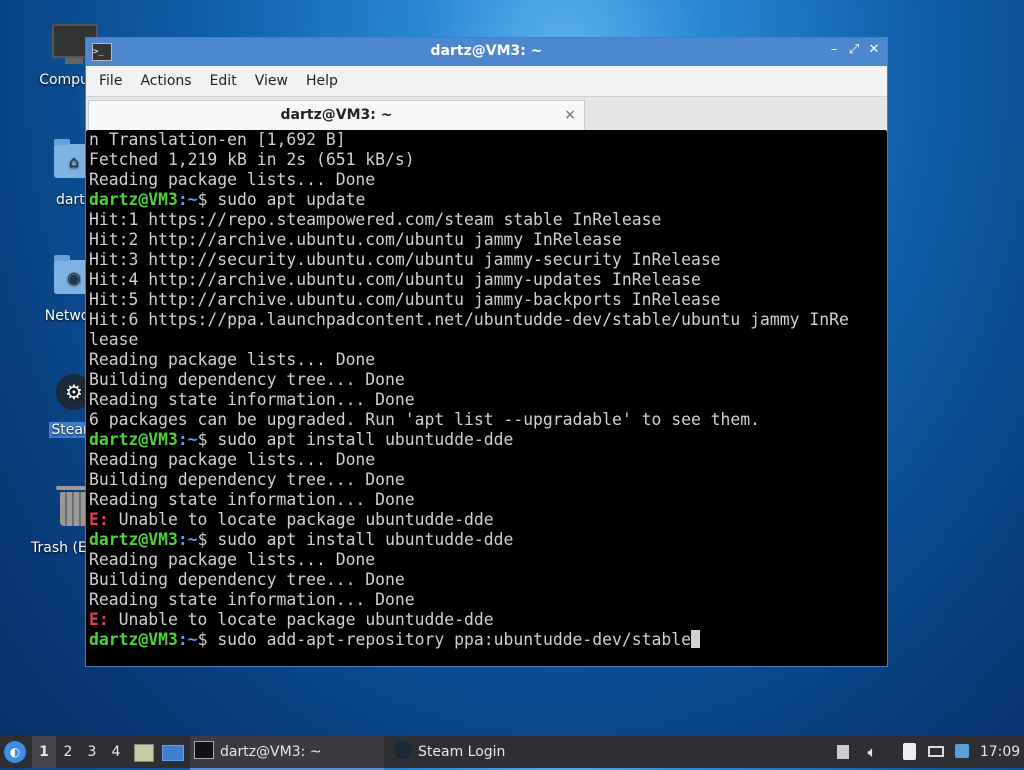 Image resolution: width=1024 pixels, height=770 pixels. What do you see at coordinates (114, 339) in the screenshot?
I see `terminal-line: lease` at bounding box center [114, 339].